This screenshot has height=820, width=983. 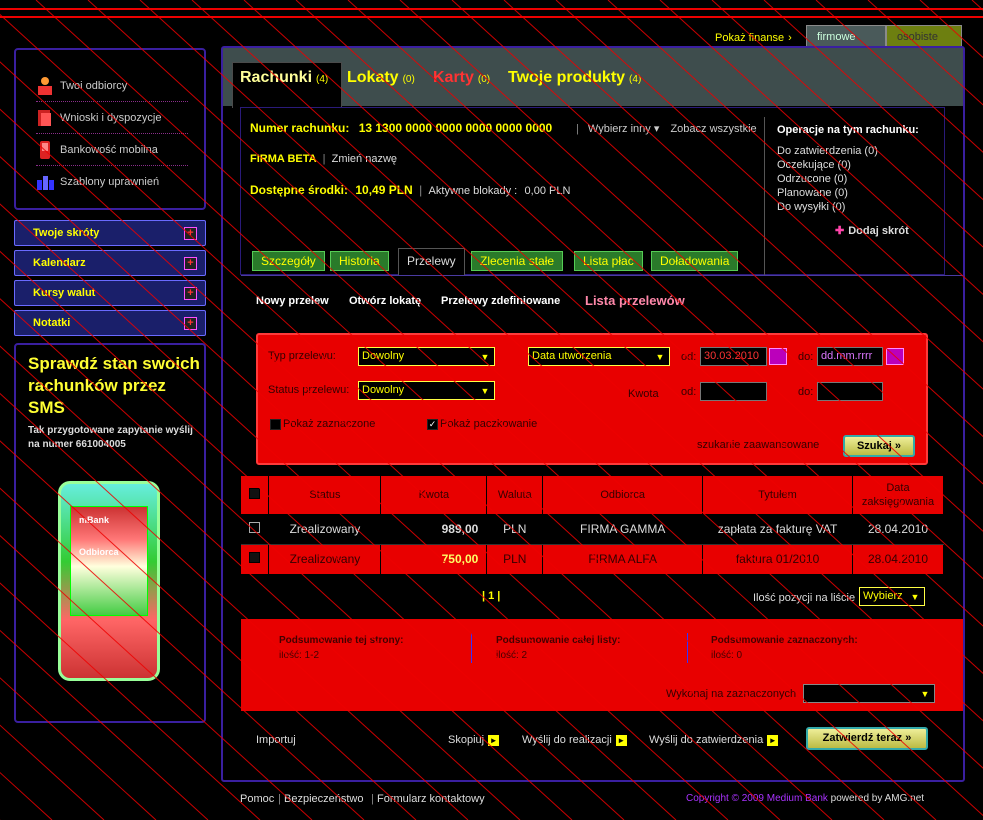 I want to click on date-from-input: 30.03.2010, so click(x=733, y=356).